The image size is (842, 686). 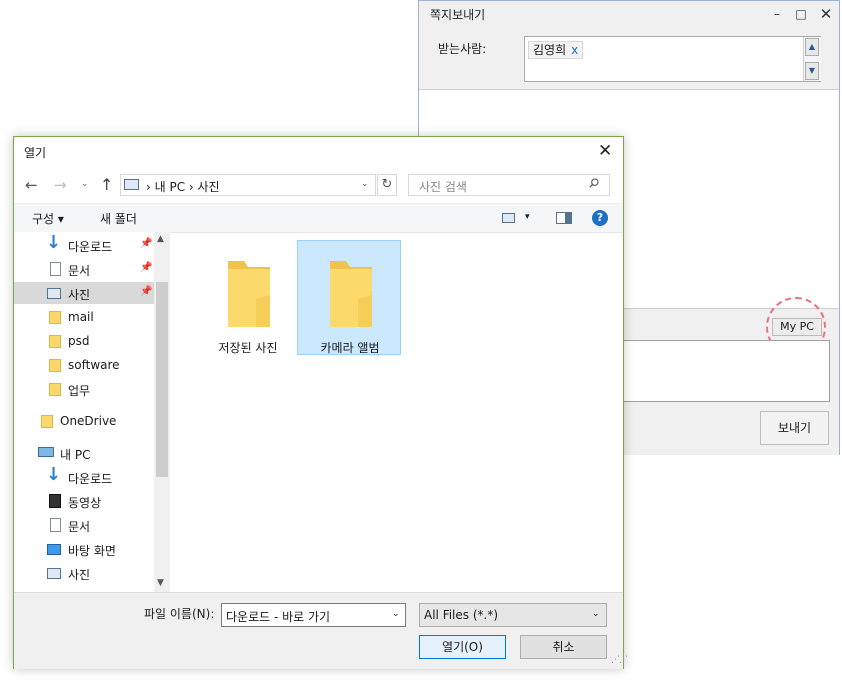 I want to click on filename-combobox: 다운로드 - 바로 가기 ⌄, so click(x=313, y=615).